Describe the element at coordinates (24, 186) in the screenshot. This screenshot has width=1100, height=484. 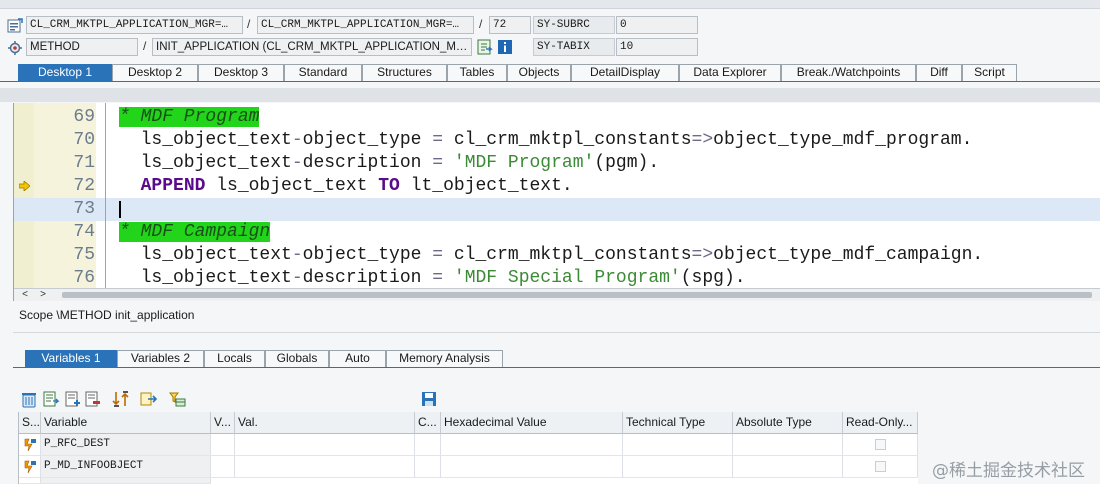
I see `current-statement-arrow-icon` at that location.